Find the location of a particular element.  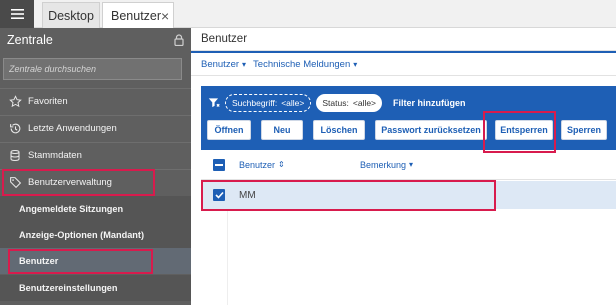

lock-icon is located at coordinates (179, 40).